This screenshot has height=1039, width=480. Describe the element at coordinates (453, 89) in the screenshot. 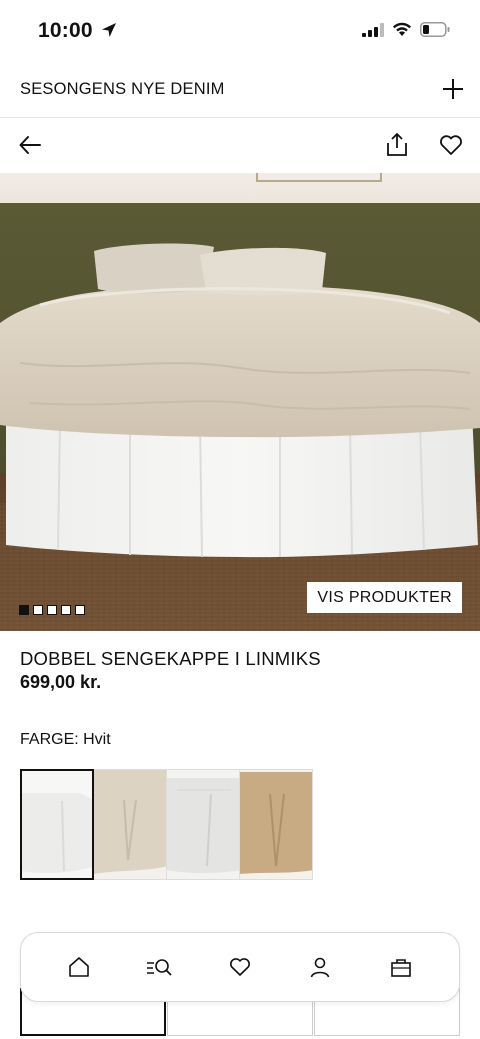

I see `plus-icon` at that location.